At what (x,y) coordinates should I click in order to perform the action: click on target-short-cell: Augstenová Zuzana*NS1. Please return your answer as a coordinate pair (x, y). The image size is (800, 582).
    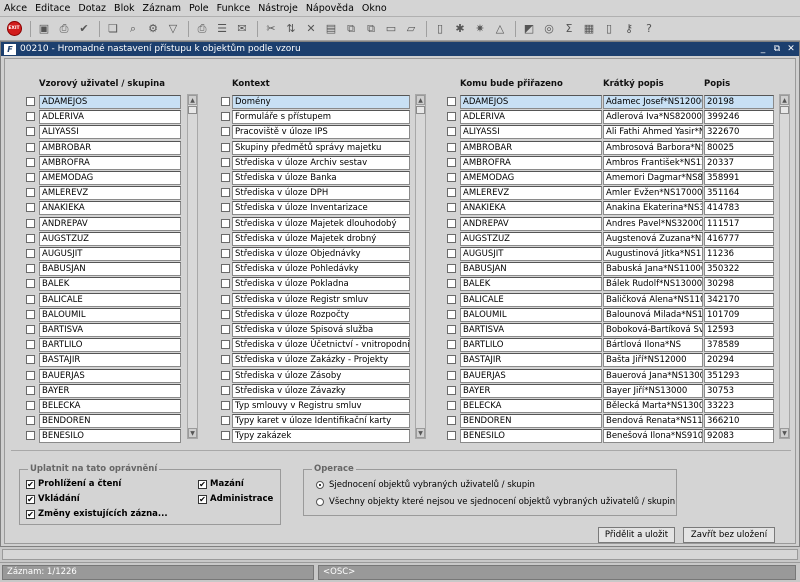
    Looking at the image, I should click on (653, 238).